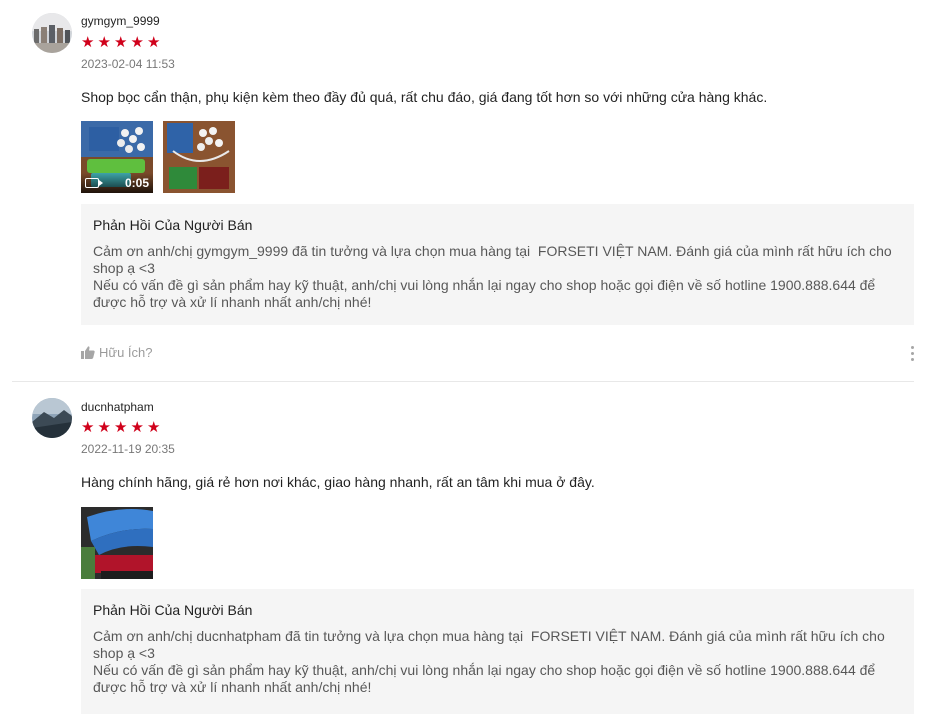  What do you see at coordinates (158, 157) in the screenshot?
I see `review-media: 0:05` at bounding box center [158, 157].